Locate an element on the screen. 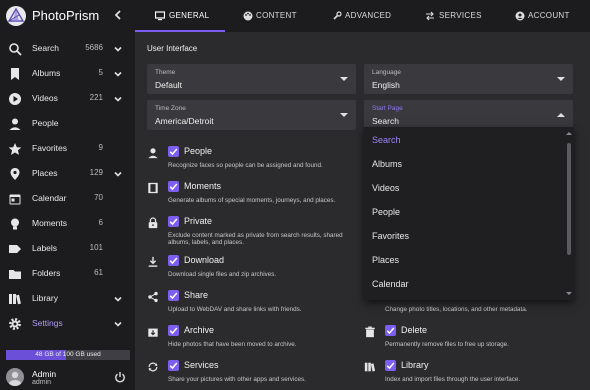 Image resolution: width=590 pixels, height=390 pixels. tab-account: ACCOUNT is located at coordinates (545, 16).